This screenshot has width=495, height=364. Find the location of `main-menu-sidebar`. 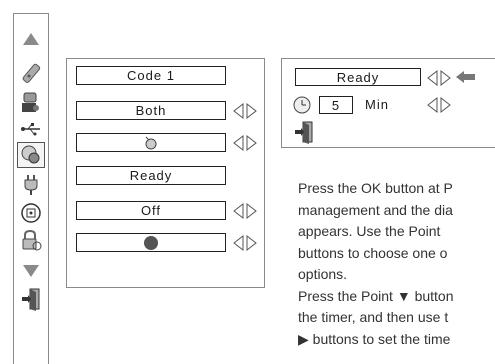

main-menu-sidebar is located at coordinates (31, 188).